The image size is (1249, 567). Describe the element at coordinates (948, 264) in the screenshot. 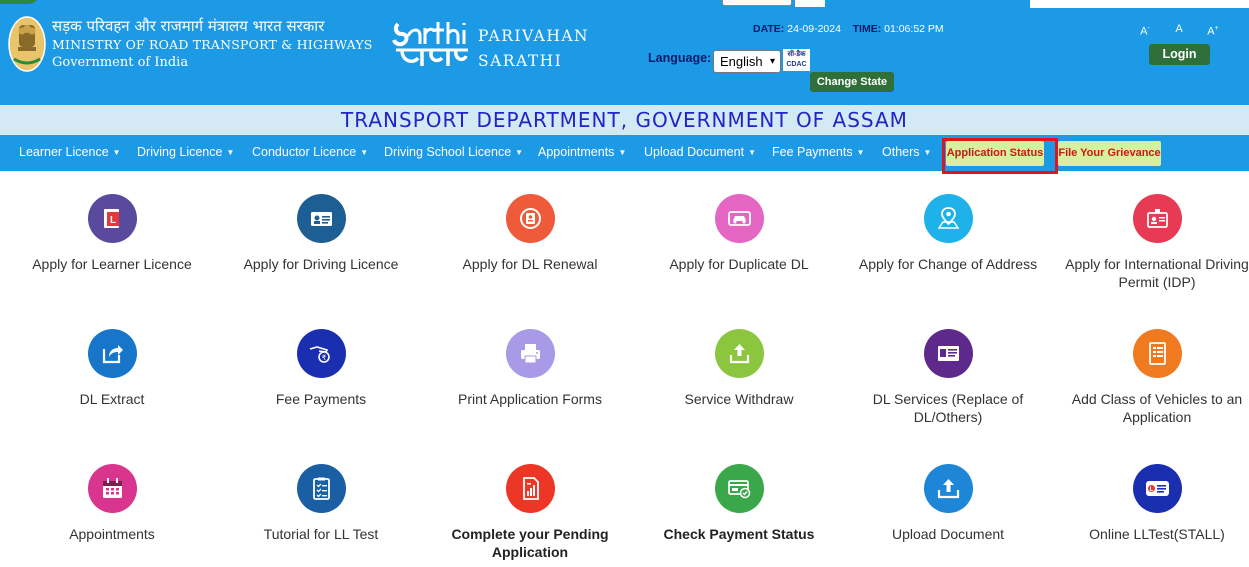

I see `tile-label: Apply for Change of Address` at that location.